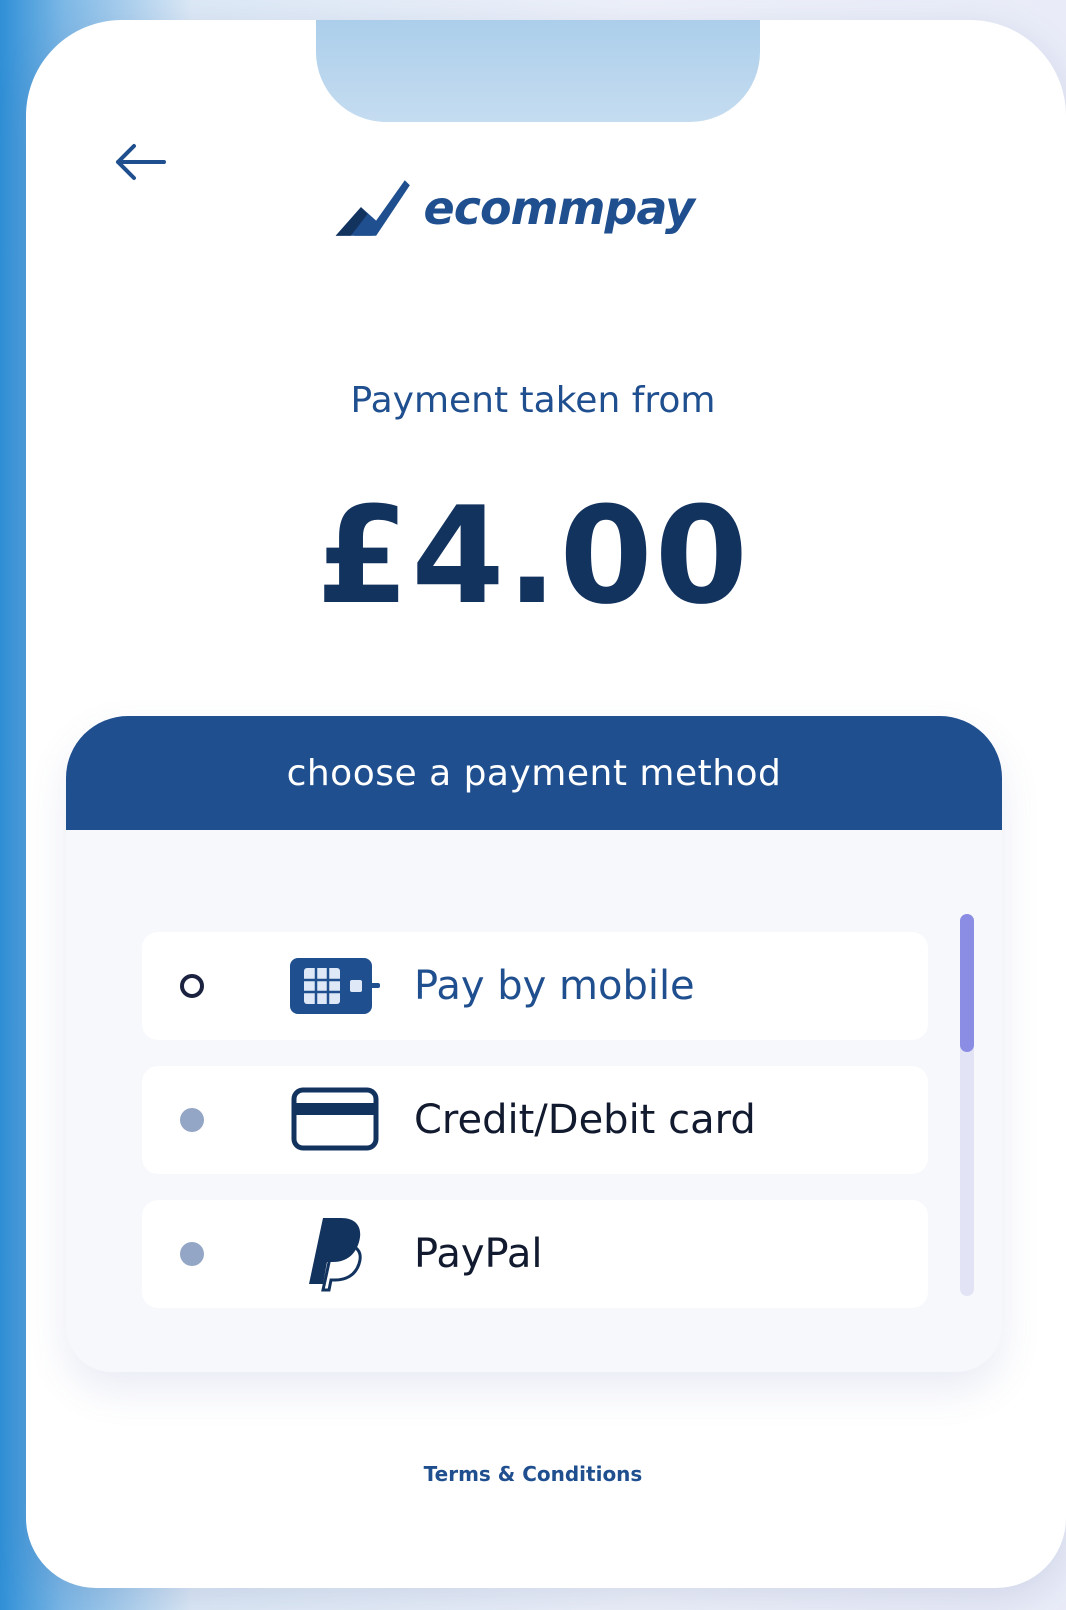  I want to click on scrollbar, so click(967, 1105).